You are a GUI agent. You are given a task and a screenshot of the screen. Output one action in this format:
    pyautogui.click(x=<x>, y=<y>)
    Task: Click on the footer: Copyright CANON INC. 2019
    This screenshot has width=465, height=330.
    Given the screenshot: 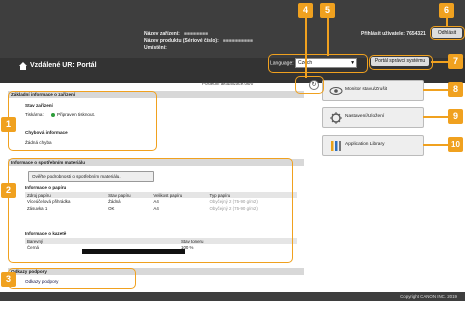 What is the action you would take?
    pyautogui.click(x=232, y=296)
    